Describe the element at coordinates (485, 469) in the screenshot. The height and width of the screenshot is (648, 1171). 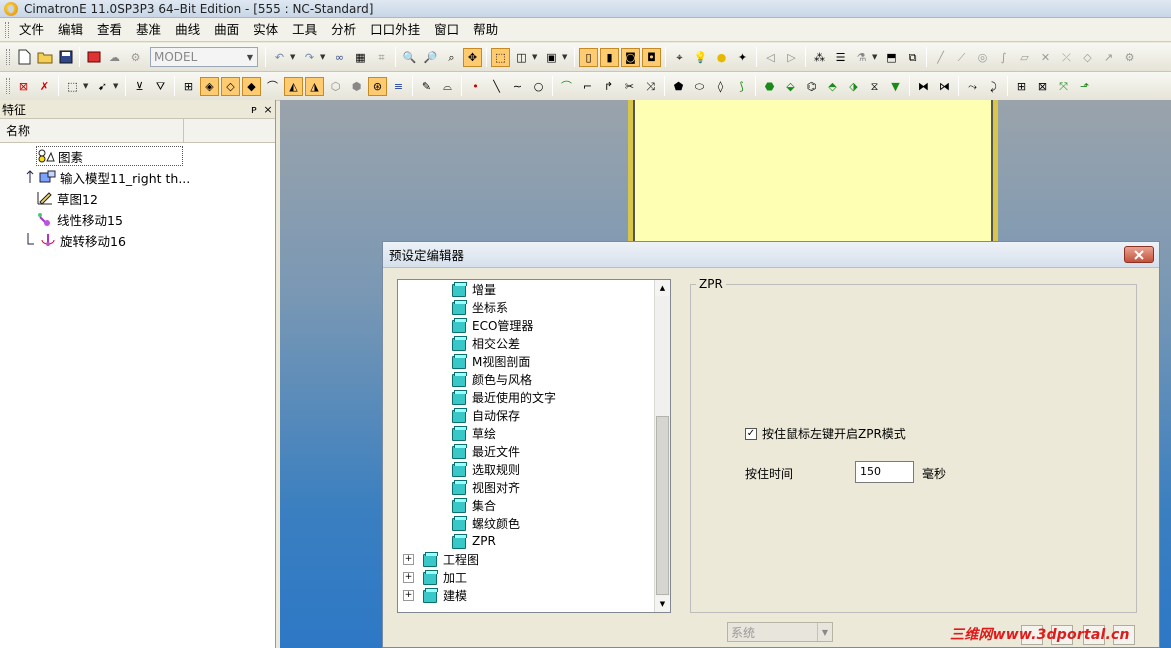
I see `tree-item: 选取规则` at that location.